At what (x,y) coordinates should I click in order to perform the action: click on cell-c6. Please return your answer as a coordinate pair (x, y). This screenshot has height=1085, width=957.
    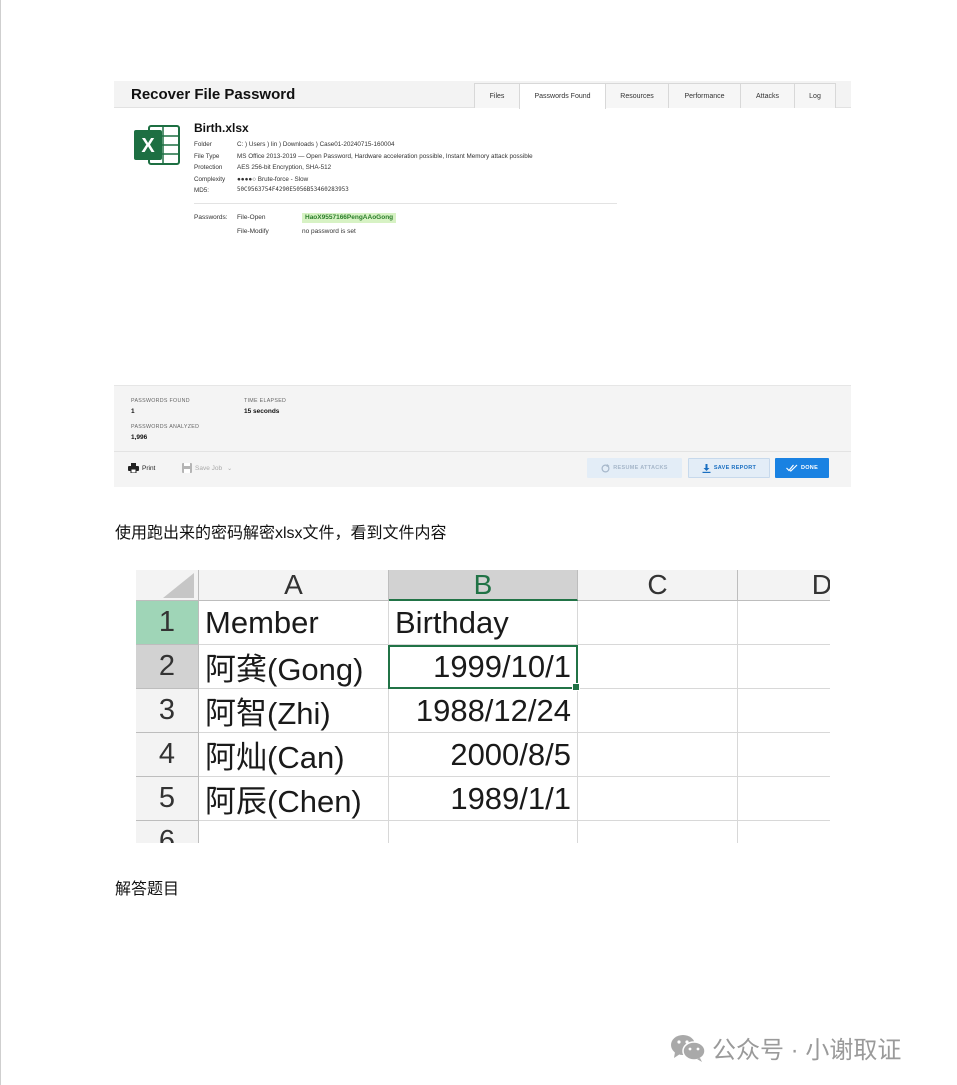
    Looking at the image, I should click on (658, 832).